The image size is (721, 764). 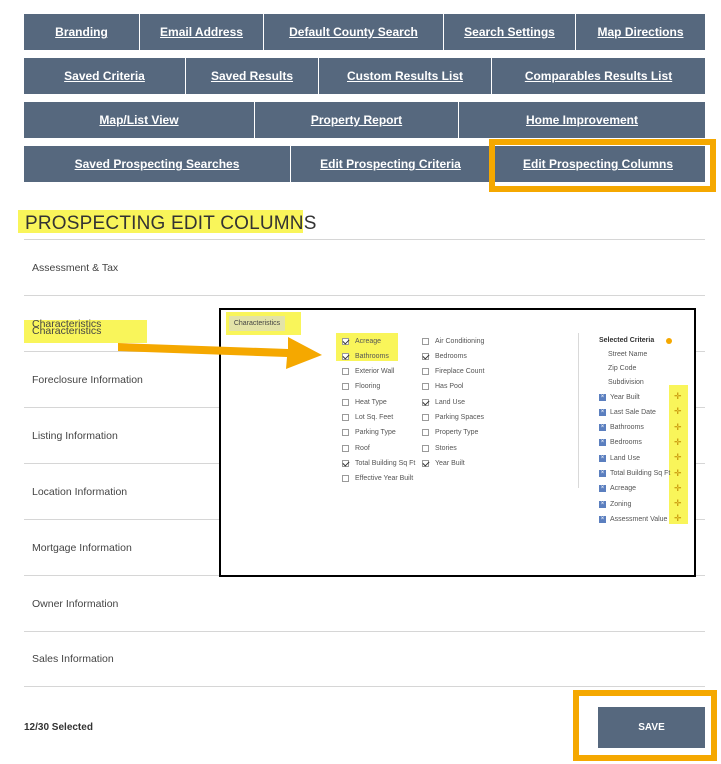 I want to click on nav-map-directions: Map Directions, so click(x=640, y=32).